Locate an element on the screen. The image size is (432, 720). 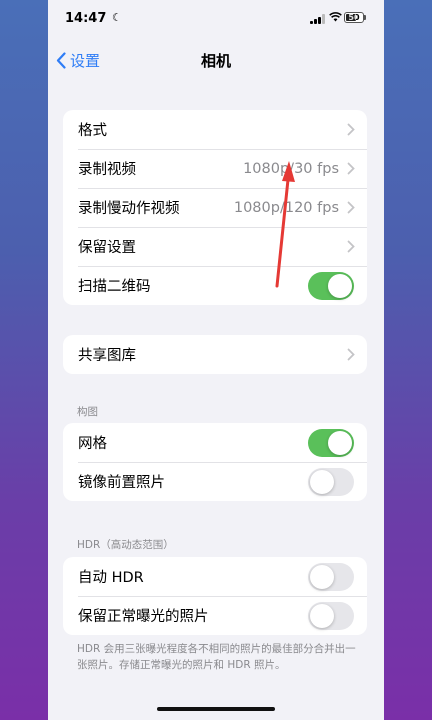
row-label: 格式 is located at coordinates (92, 131).